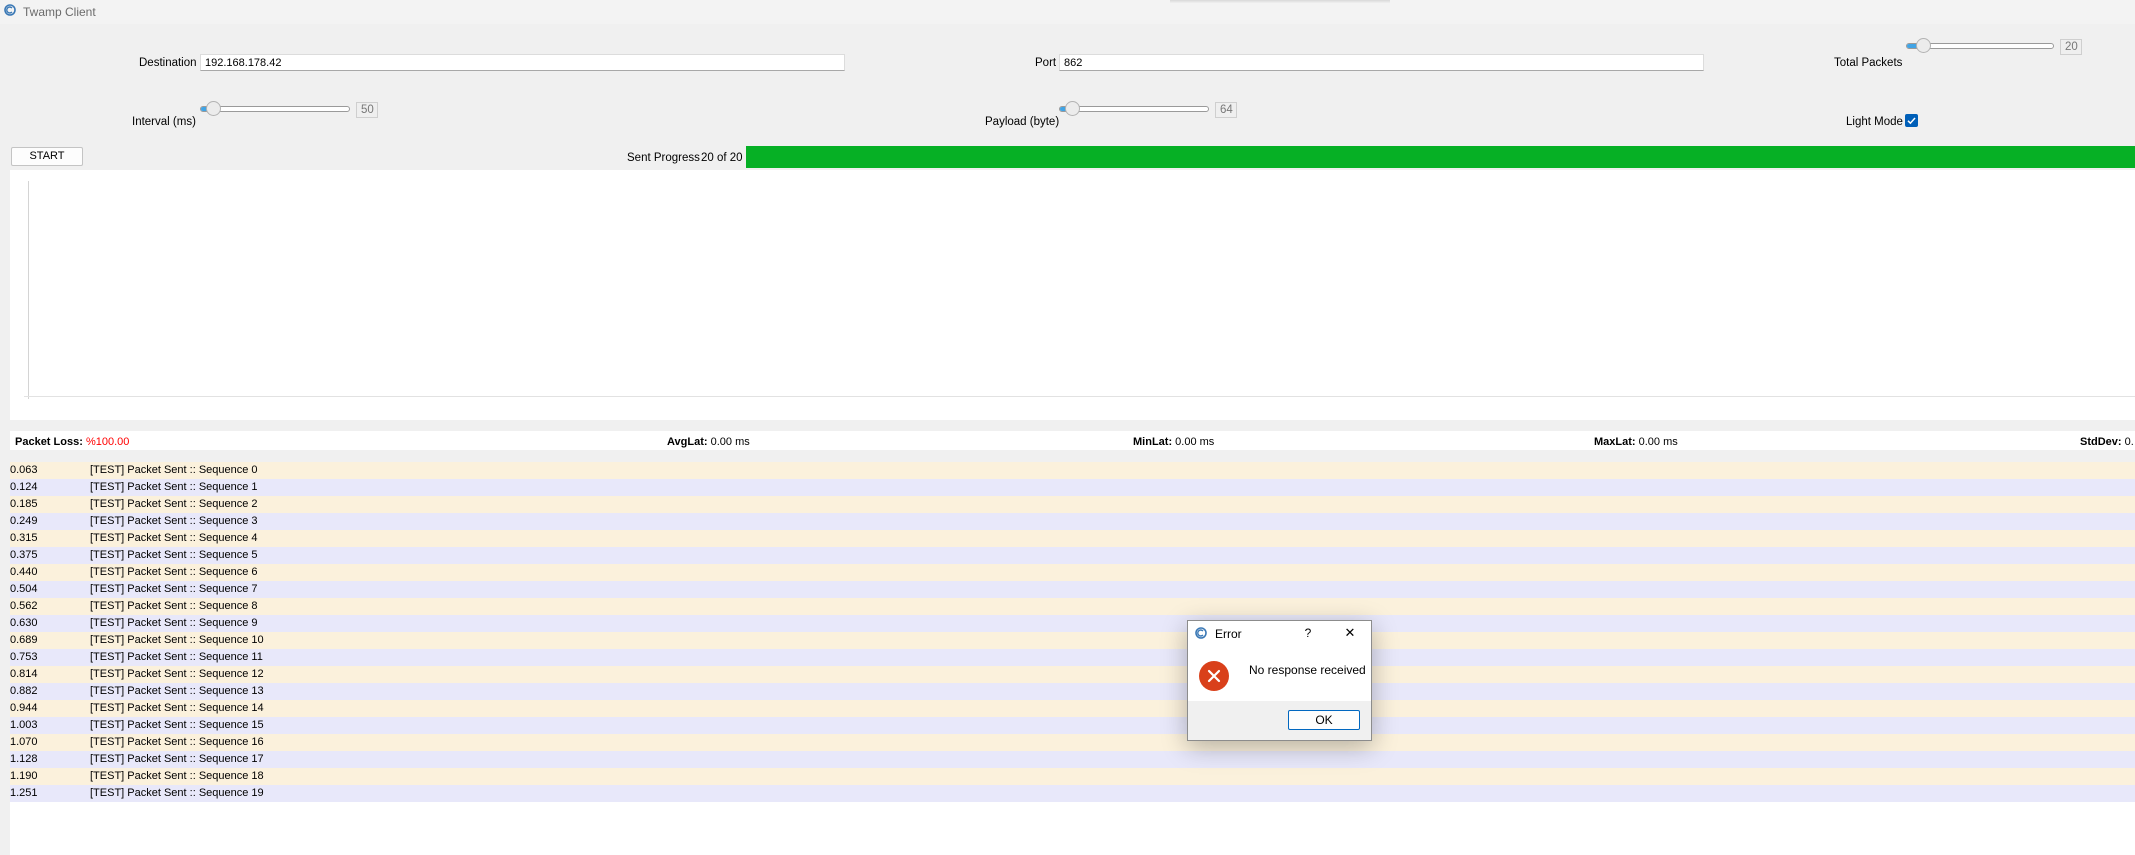 The image size is (2135, 855). What do you see at coordinates (1072, 572) in the screenshot?
I see `log-row: 0.440 [TEST] Packet Sent :: Sequence 6` at bounding box center [1072, 572].